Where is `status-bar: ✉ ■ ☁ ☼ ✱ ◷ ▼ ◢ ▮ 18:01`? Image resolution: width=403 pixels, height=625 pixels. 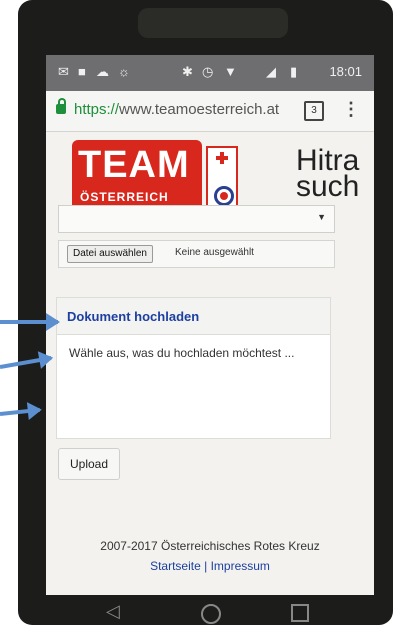
status-bar: ✉ ■ ☁ ☼ ✱ ◷ ▼ ◢ ▮ 18:01 is located at coordinates (210, 73).